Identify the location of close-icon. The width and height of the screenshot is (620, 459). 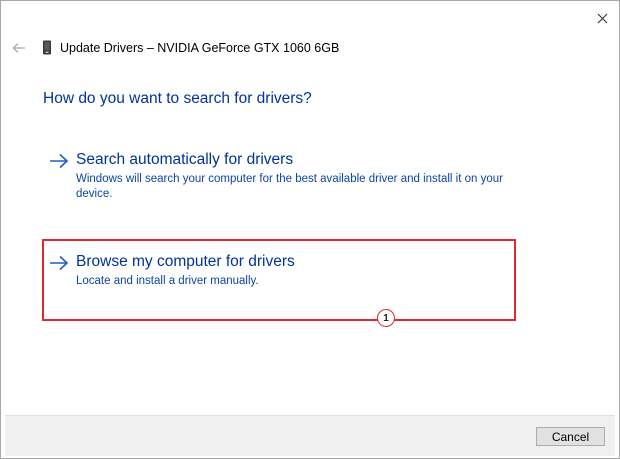
(602, 18).